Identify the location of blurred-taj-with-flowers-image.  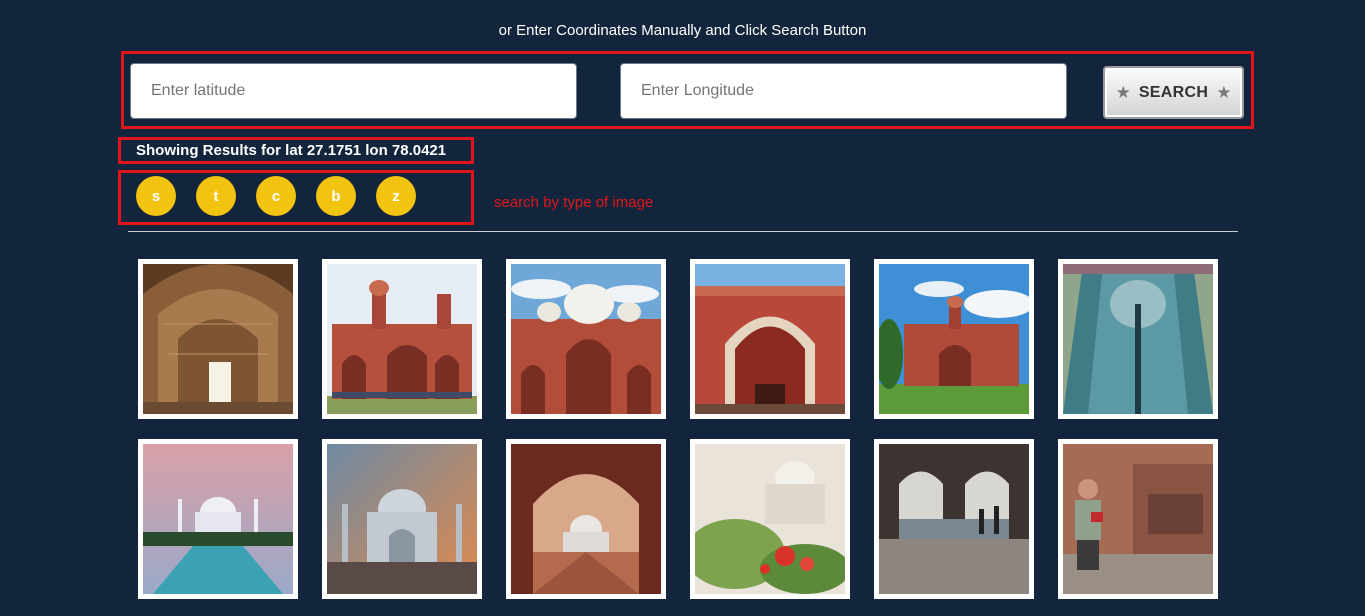
(770, 519).